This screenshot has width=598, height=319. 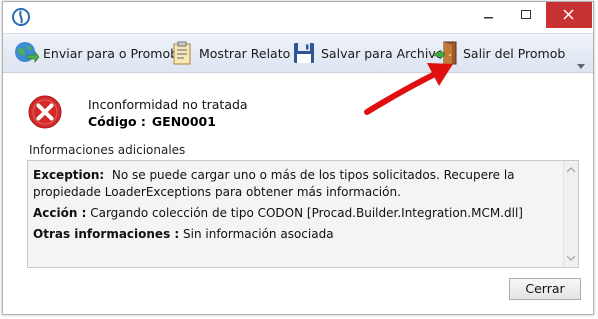 I want to click on error-code: Código : GEN0001, so click(x=152, y=121).